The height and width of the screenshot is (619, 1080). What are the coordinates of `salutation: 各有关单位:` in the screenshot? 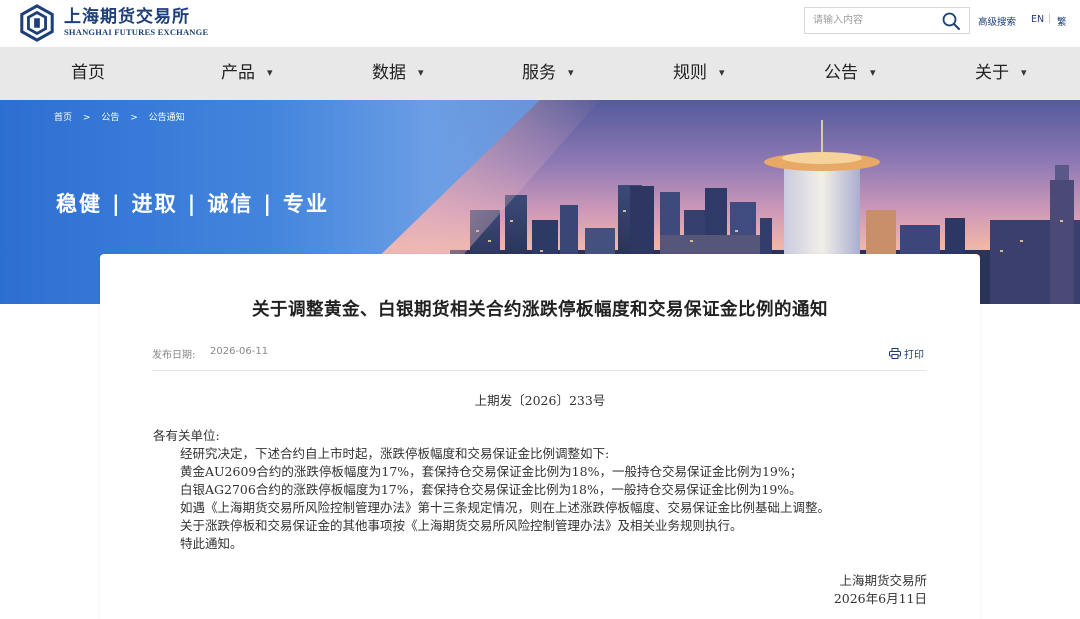 It's located at (186, 435).